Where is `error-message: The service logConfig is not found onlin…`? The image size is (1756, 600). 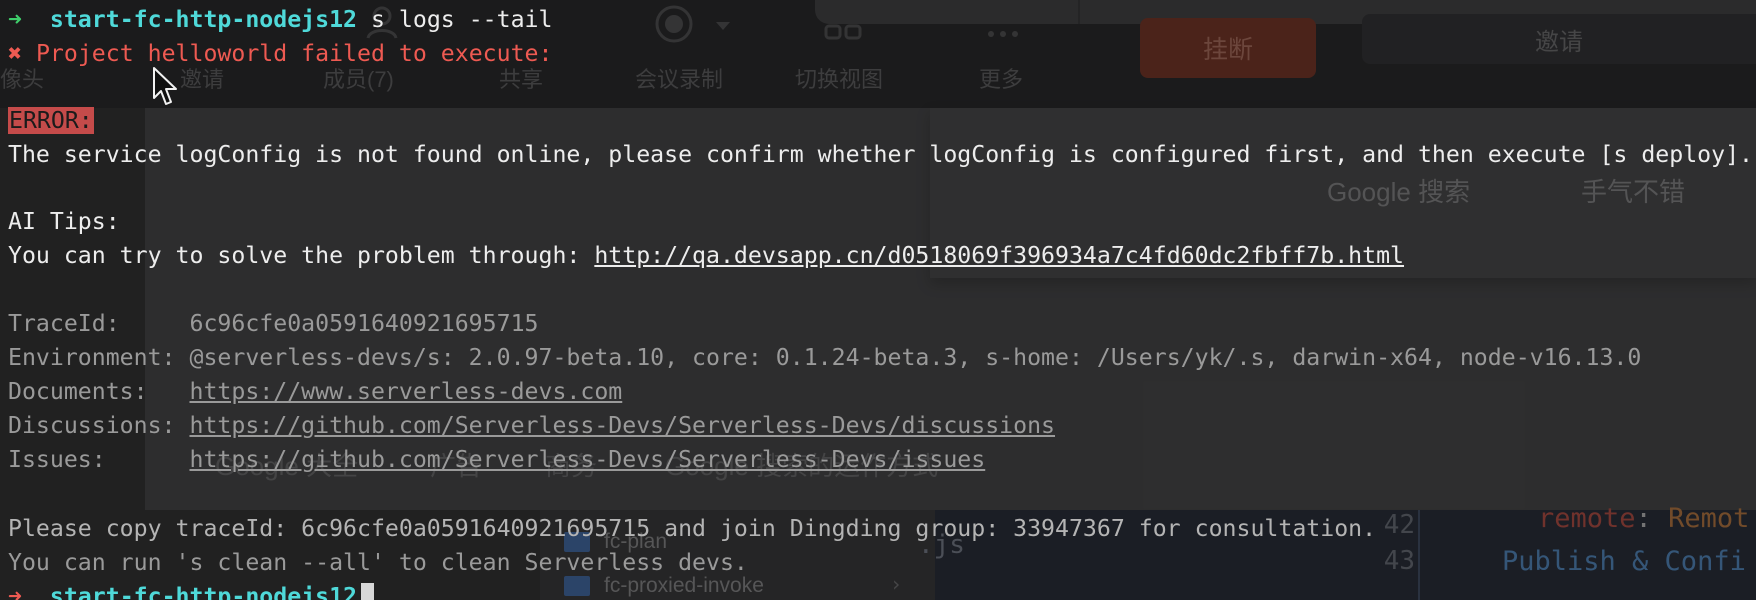 error-message: The service logConfig is not found onlin… is located at coordinates (881, 154).